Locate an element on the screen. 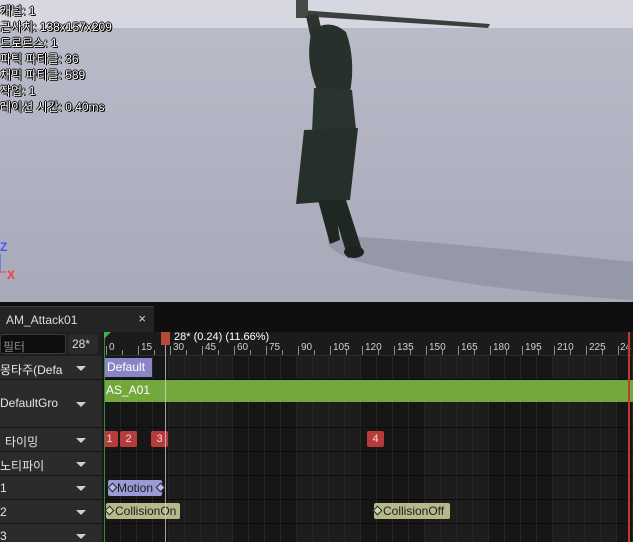 The image size is (633, 542). track-label: 노티파이 is located at coordinates (22, 466).